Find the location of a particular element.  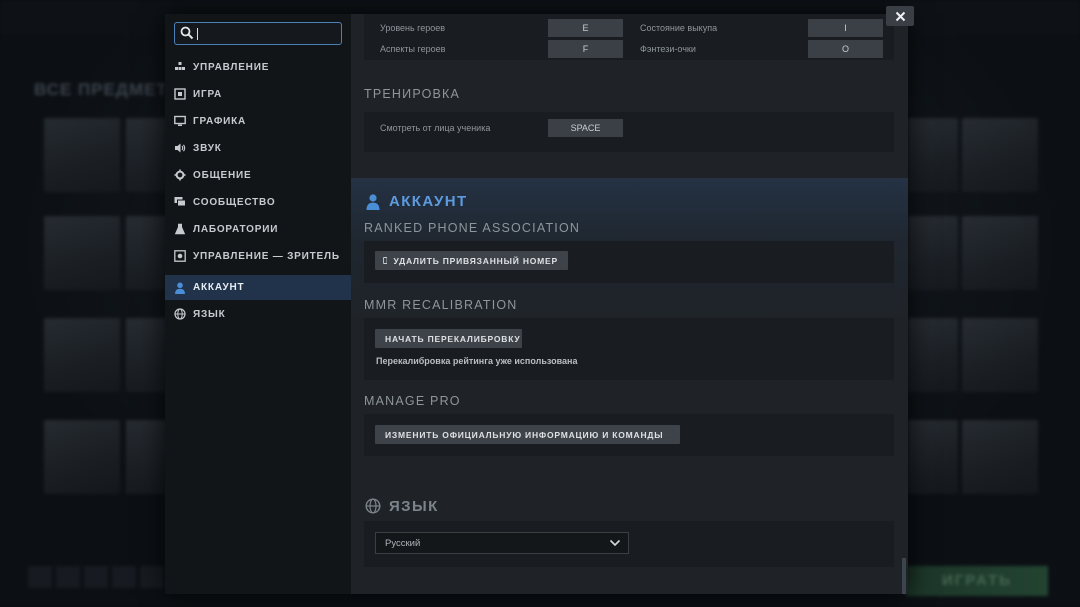

search-icon is located at coordinates (187, 33).